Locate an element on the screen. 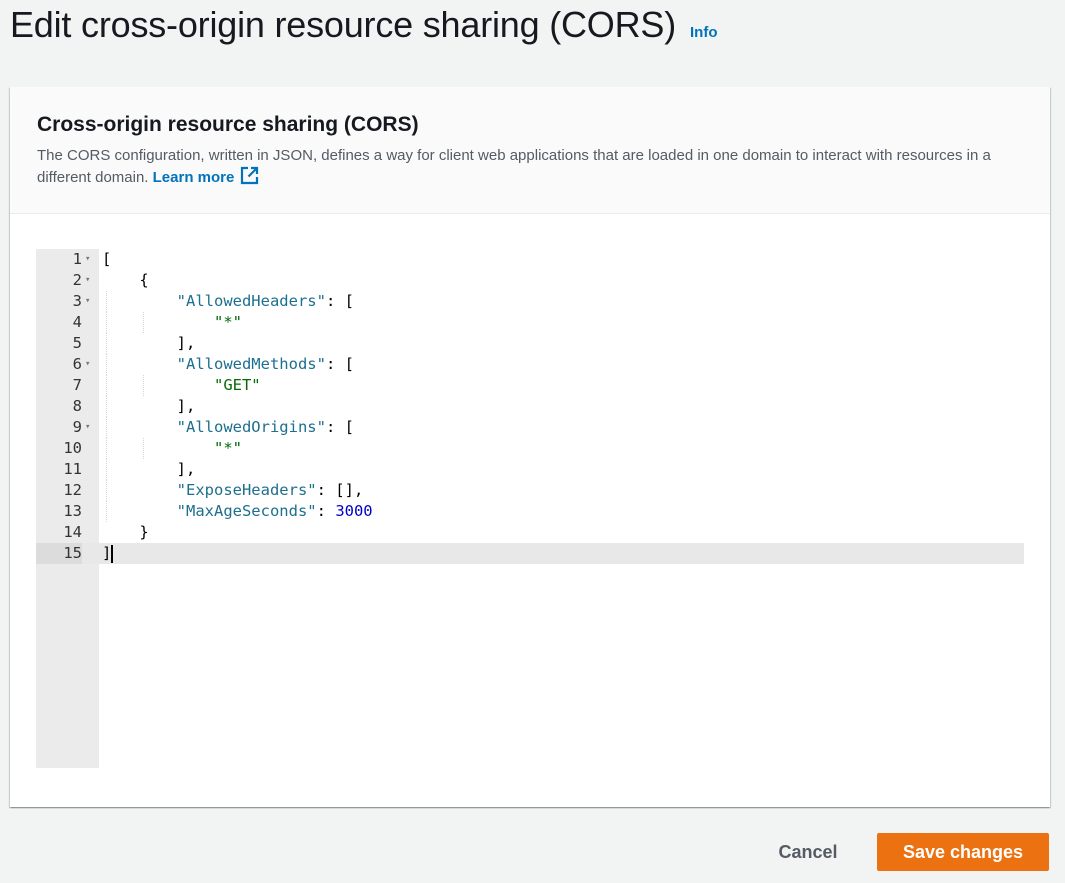 Image resolution: width=1065 pixels, height=883 pixels. line-number: 7 is located at coordinates (77, 385).